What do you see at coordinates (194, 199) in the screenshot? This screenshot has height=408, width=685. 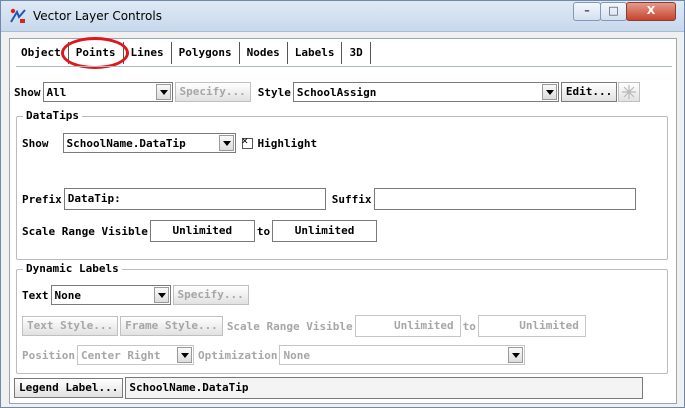 I see `prefix-input: DataTip:` at bounding box center [194, 199].